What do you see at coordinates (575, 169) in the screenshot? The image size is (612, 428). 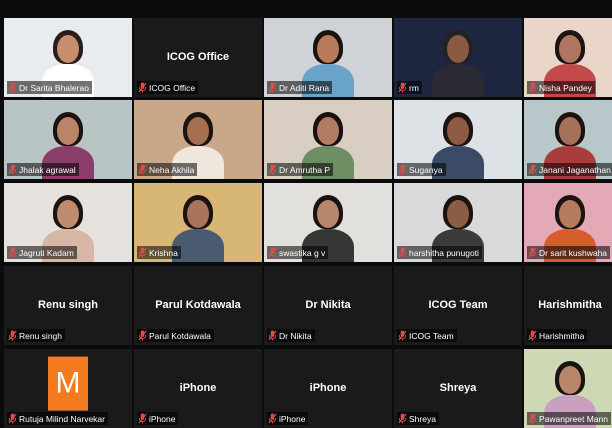 I see `participant-name: Janani Jaganathan` at bounding box center [575, 169].